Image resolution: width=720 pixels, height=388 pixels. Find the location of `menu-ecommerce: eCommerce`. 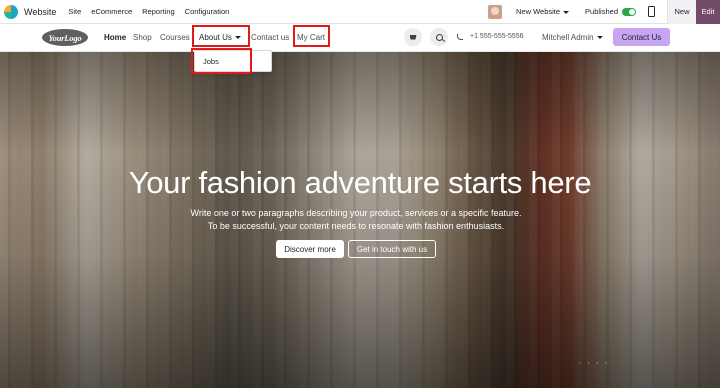

menu-ecommerce: eCommerce is located at coordinates (111, 11).